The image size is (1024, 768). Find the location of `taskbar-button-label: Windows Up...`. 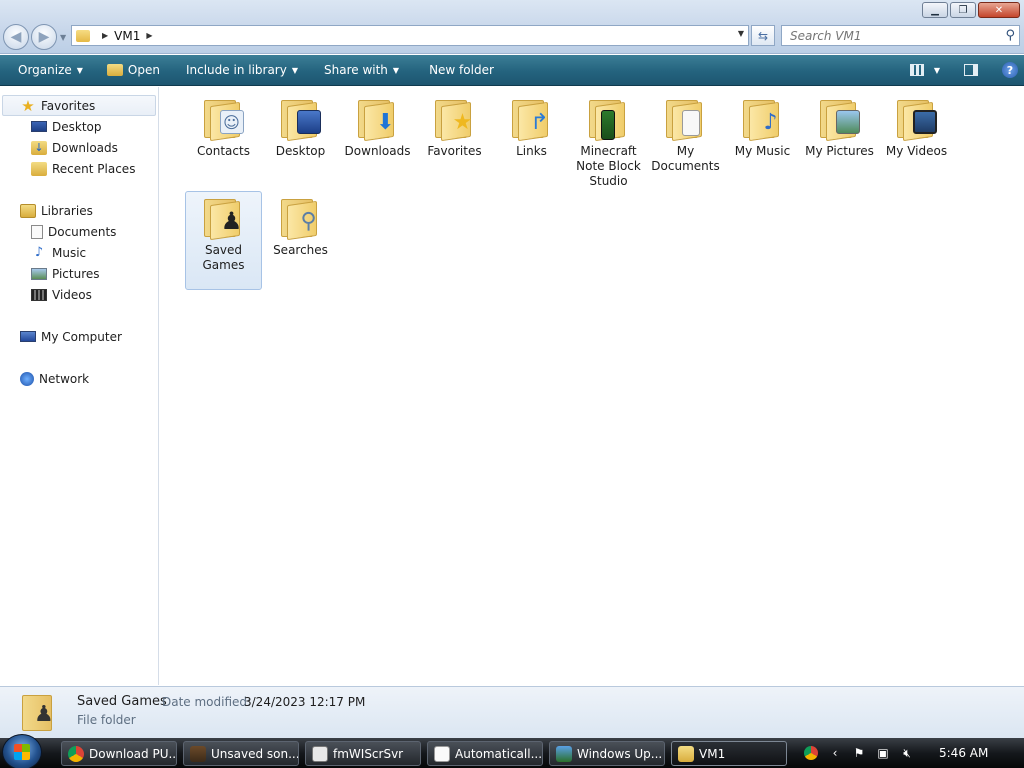

taskbar-button-label: Windows Up... is located at coordinates (620, 753).